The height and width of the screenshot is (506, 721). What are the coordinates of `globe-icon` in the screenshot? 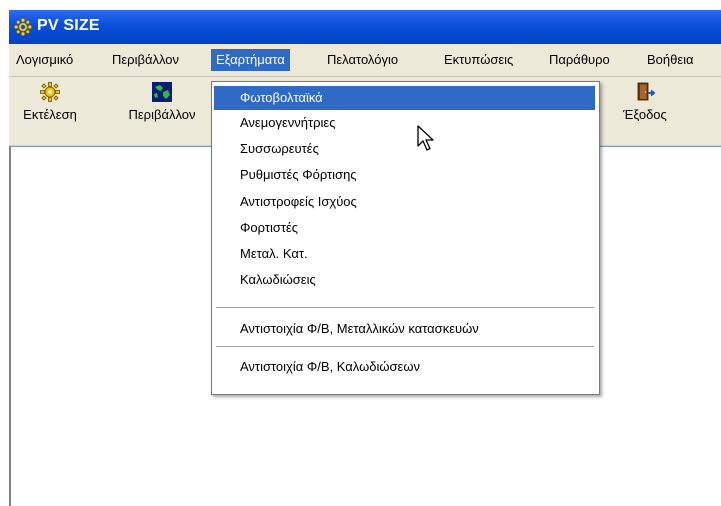 It's located at (162, 92).